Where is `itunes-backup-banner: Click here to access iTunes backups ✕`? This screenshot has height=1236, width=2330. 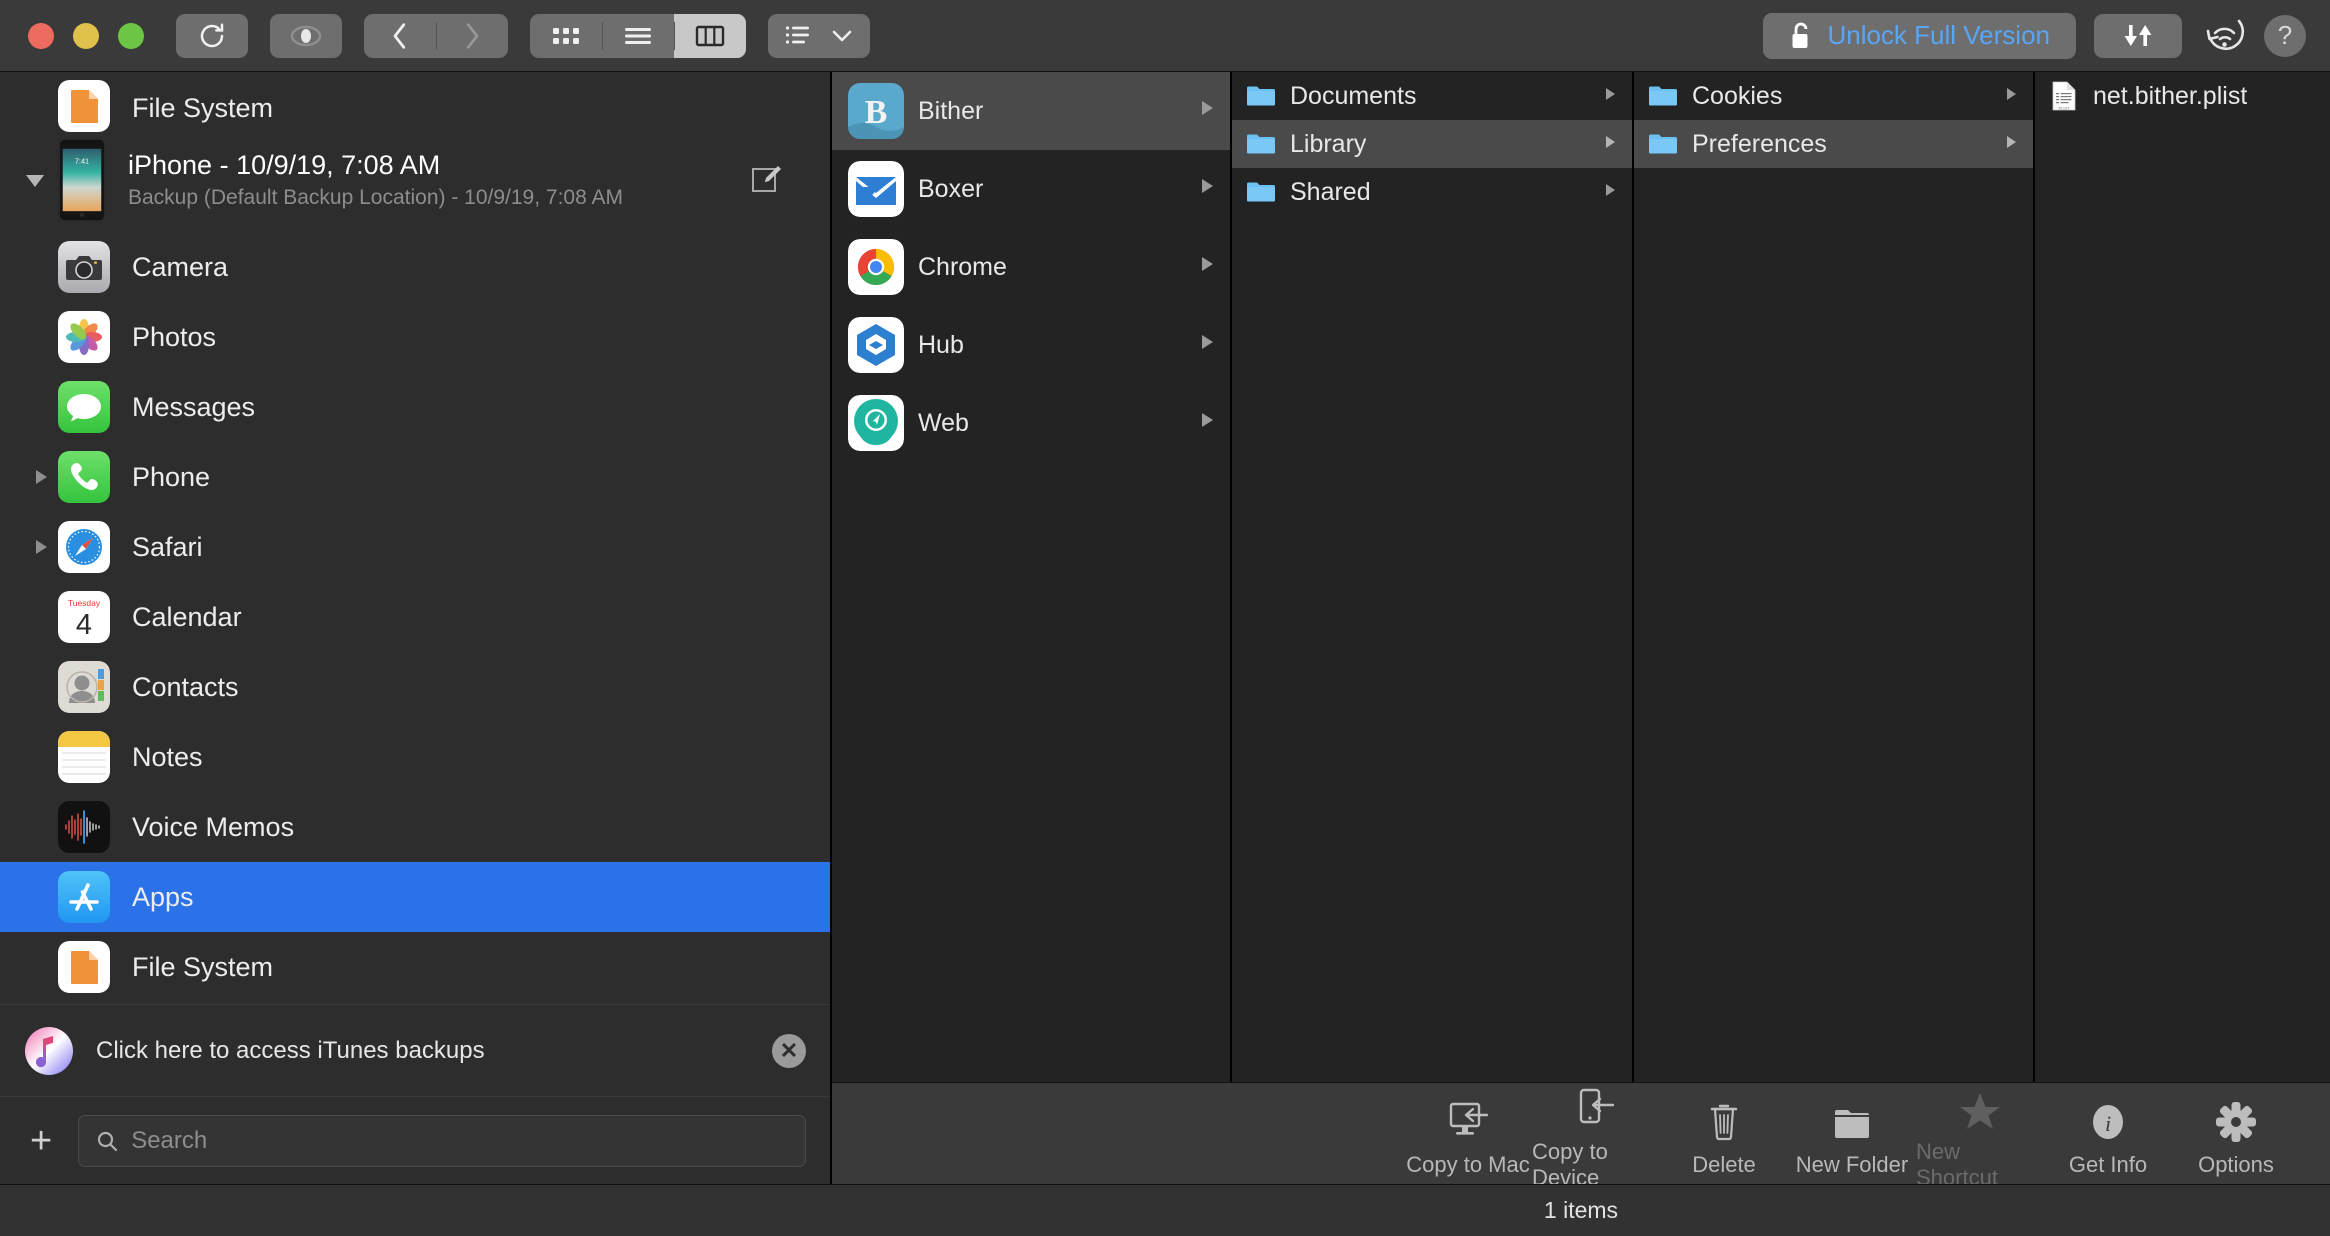 itunes-backup-banner: Click here to access iTunes backups ✕ is located at coordinates (415, 1050).